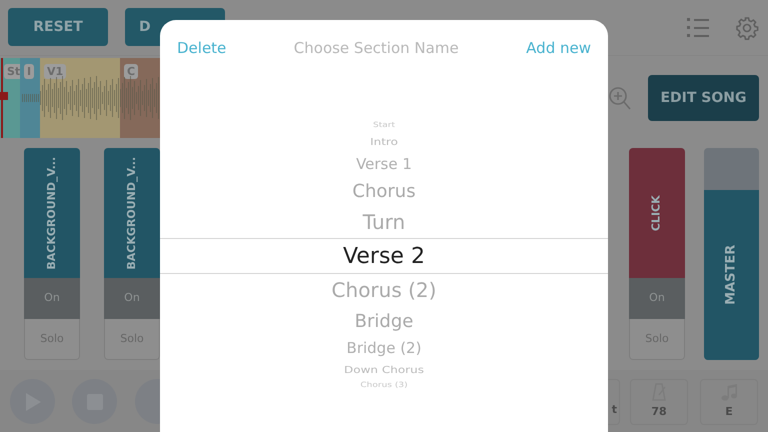 This screenshot has width=768, height=432. I want to click on channel-name: CLICK, so click(656, 213).